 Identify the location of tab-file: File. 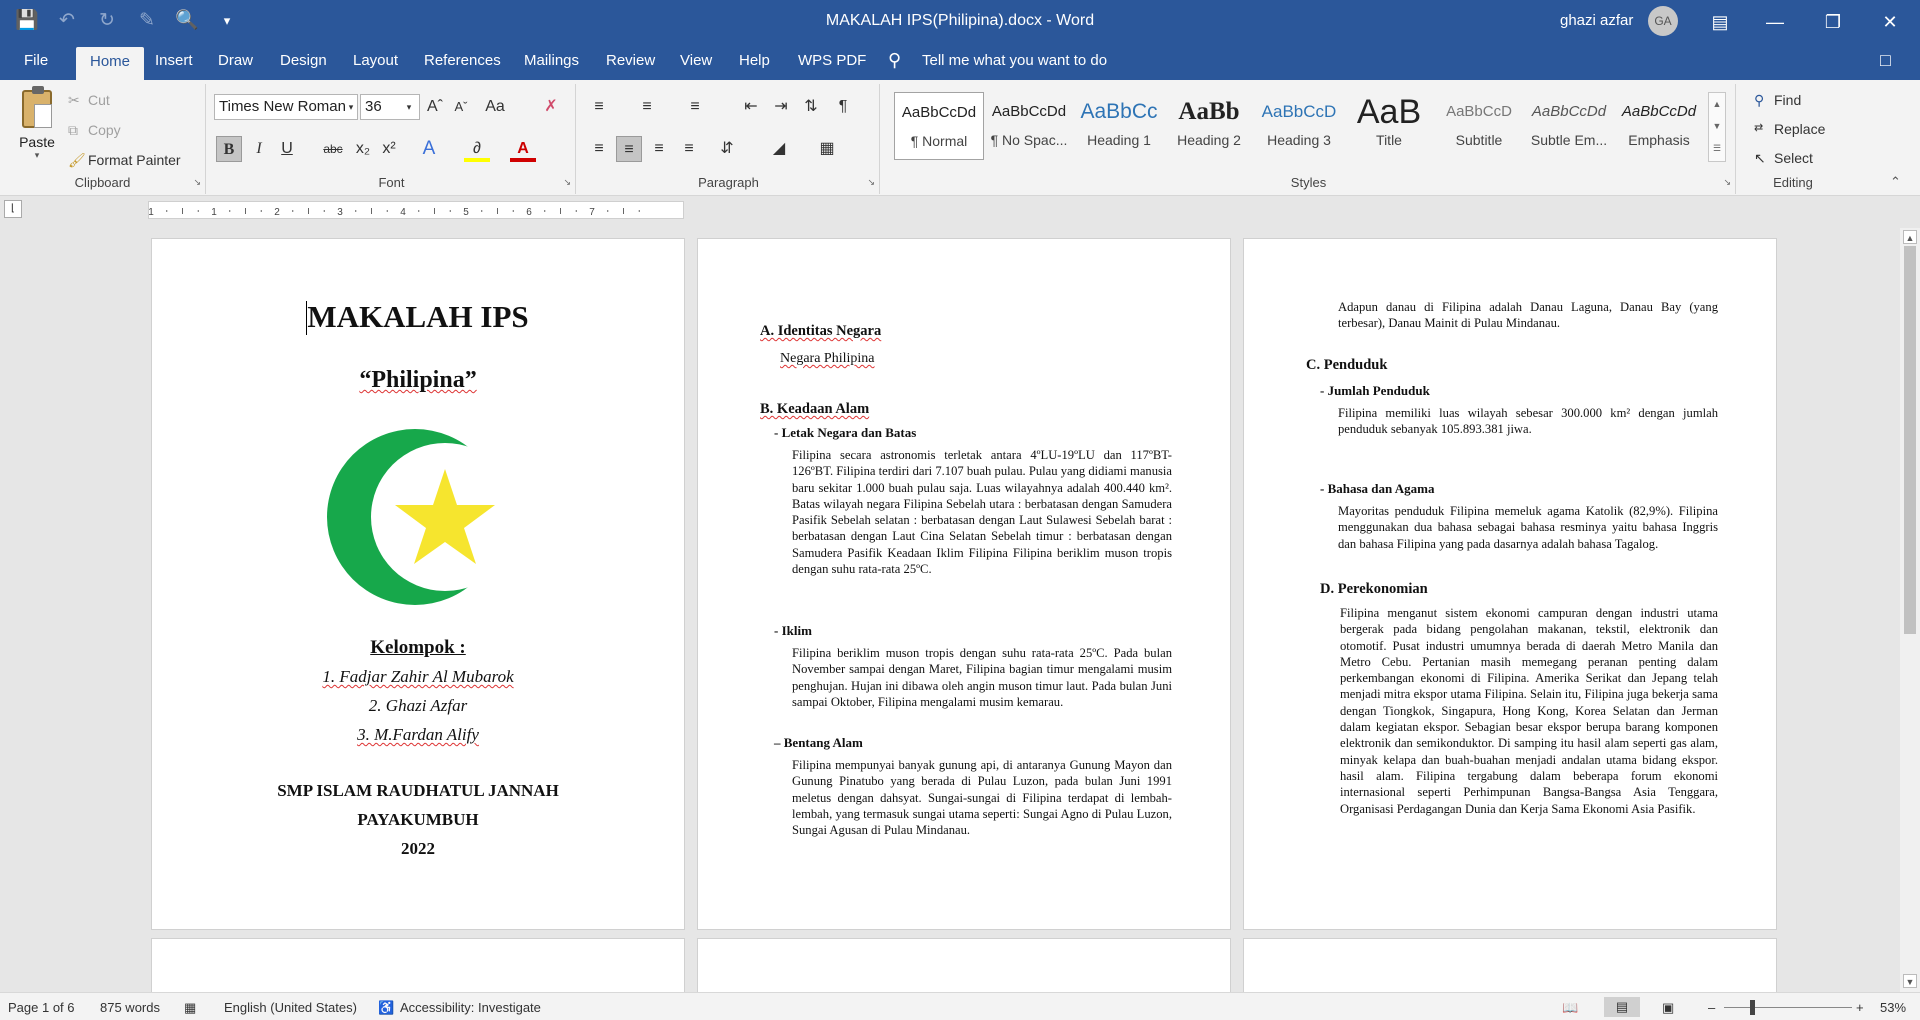
(36, 60).